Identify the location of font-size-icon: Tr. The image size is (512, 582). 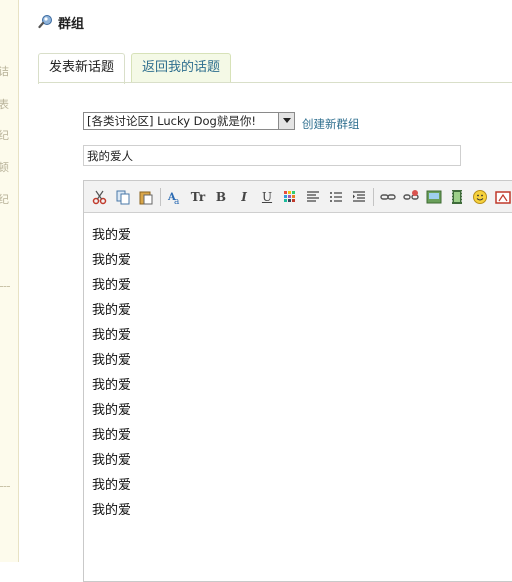
(198, 197).